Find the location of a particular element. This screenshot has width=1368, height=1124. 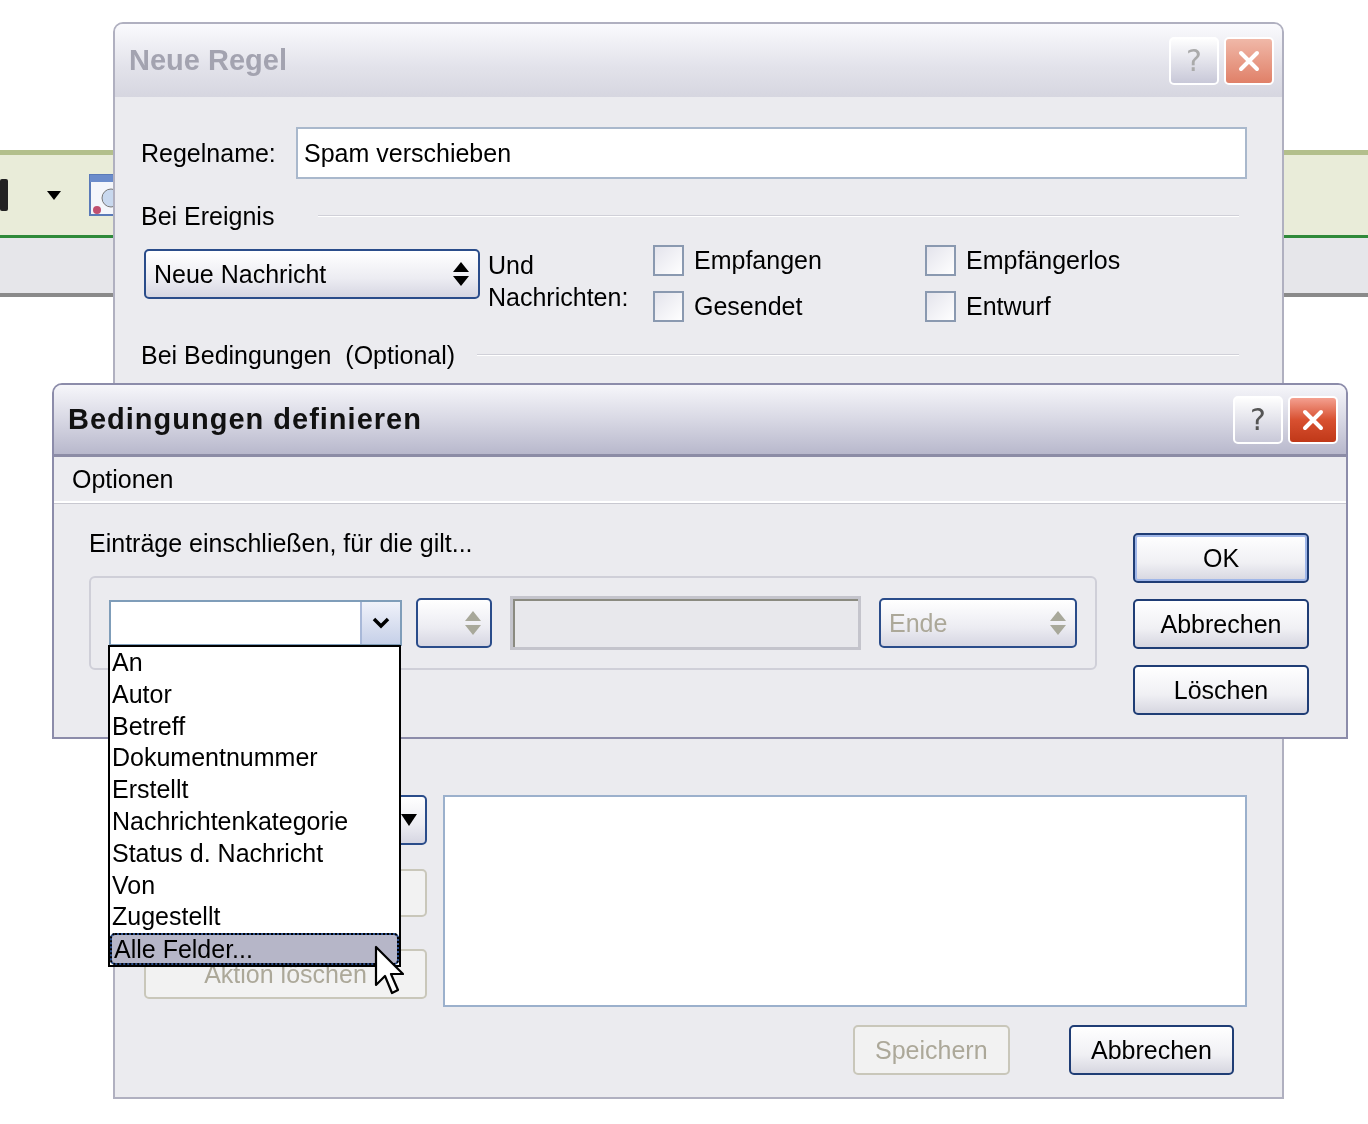

text-area is located at coordinates (845, 901).